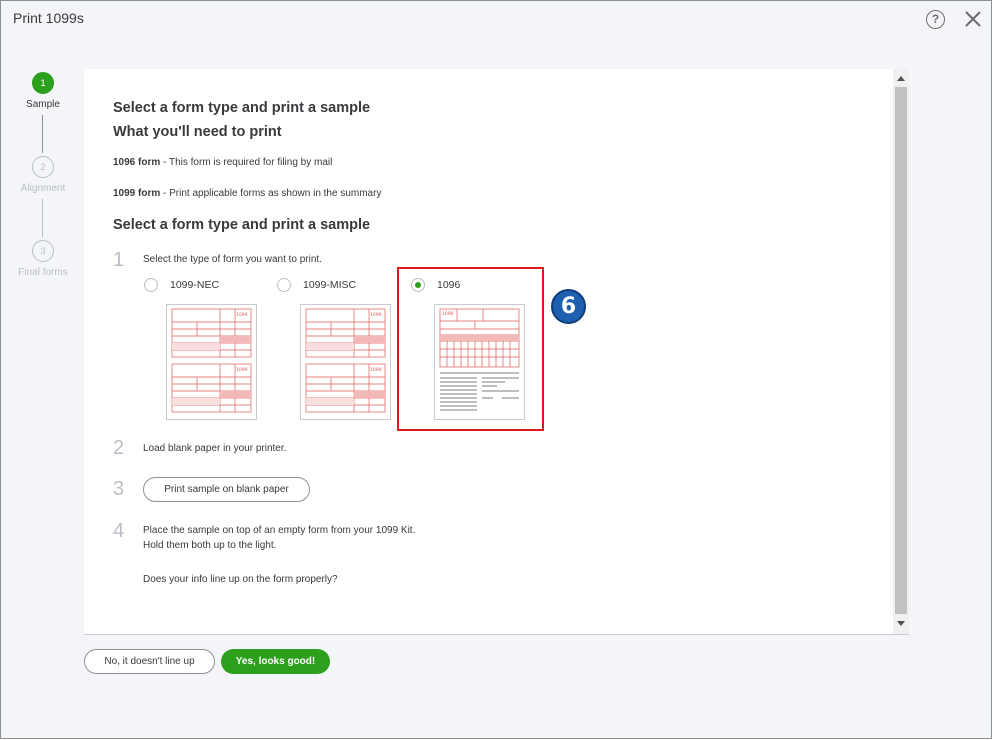 Image resolution: width=993 pixels, height=740 pixels. What do you see at coordinates (43, 83) in the screenshot?
I see `step-number: 1` at bounding box center [43, 83].